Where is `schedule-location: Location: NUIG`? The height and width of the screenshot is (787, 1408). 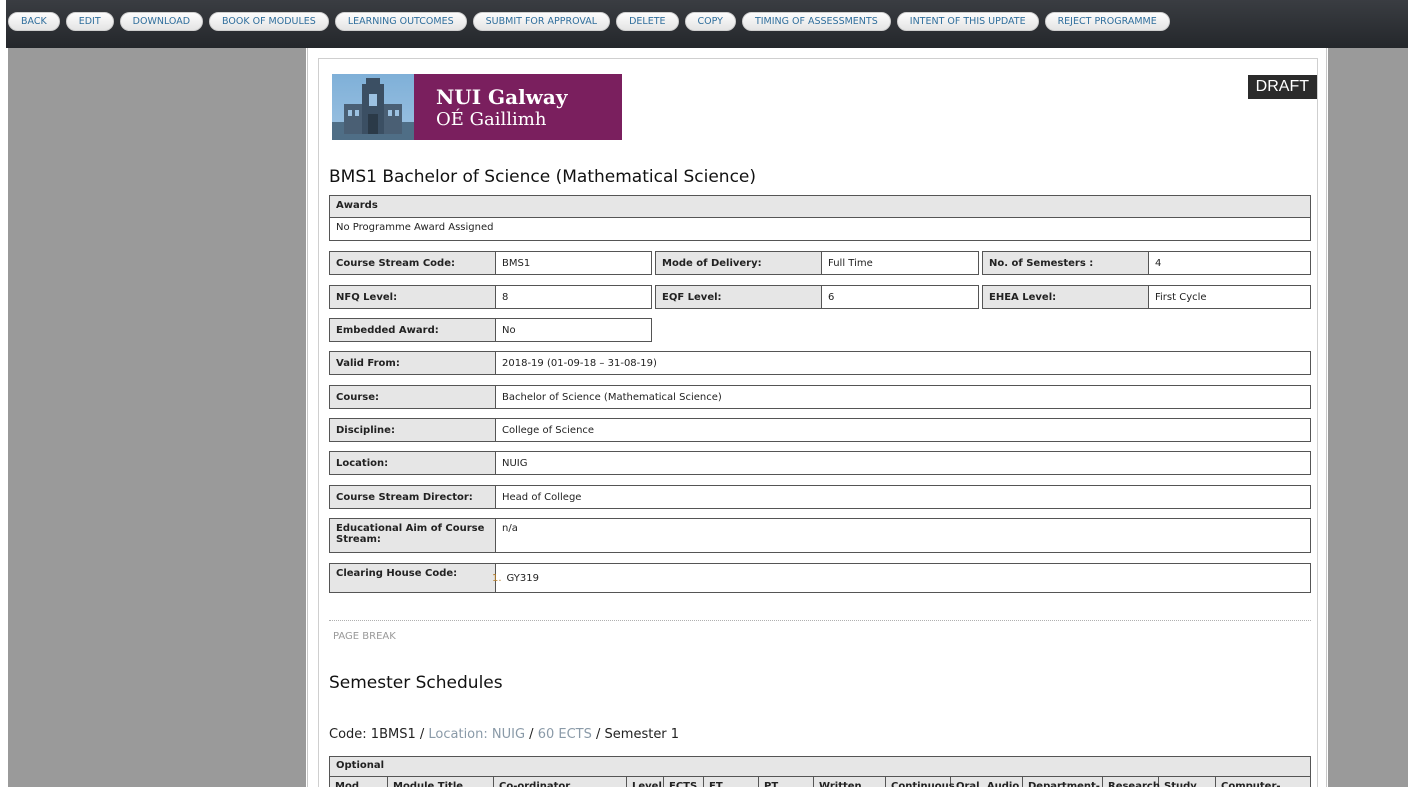 schedule-location: Location: NUIG is located at coordinates (477, 734).